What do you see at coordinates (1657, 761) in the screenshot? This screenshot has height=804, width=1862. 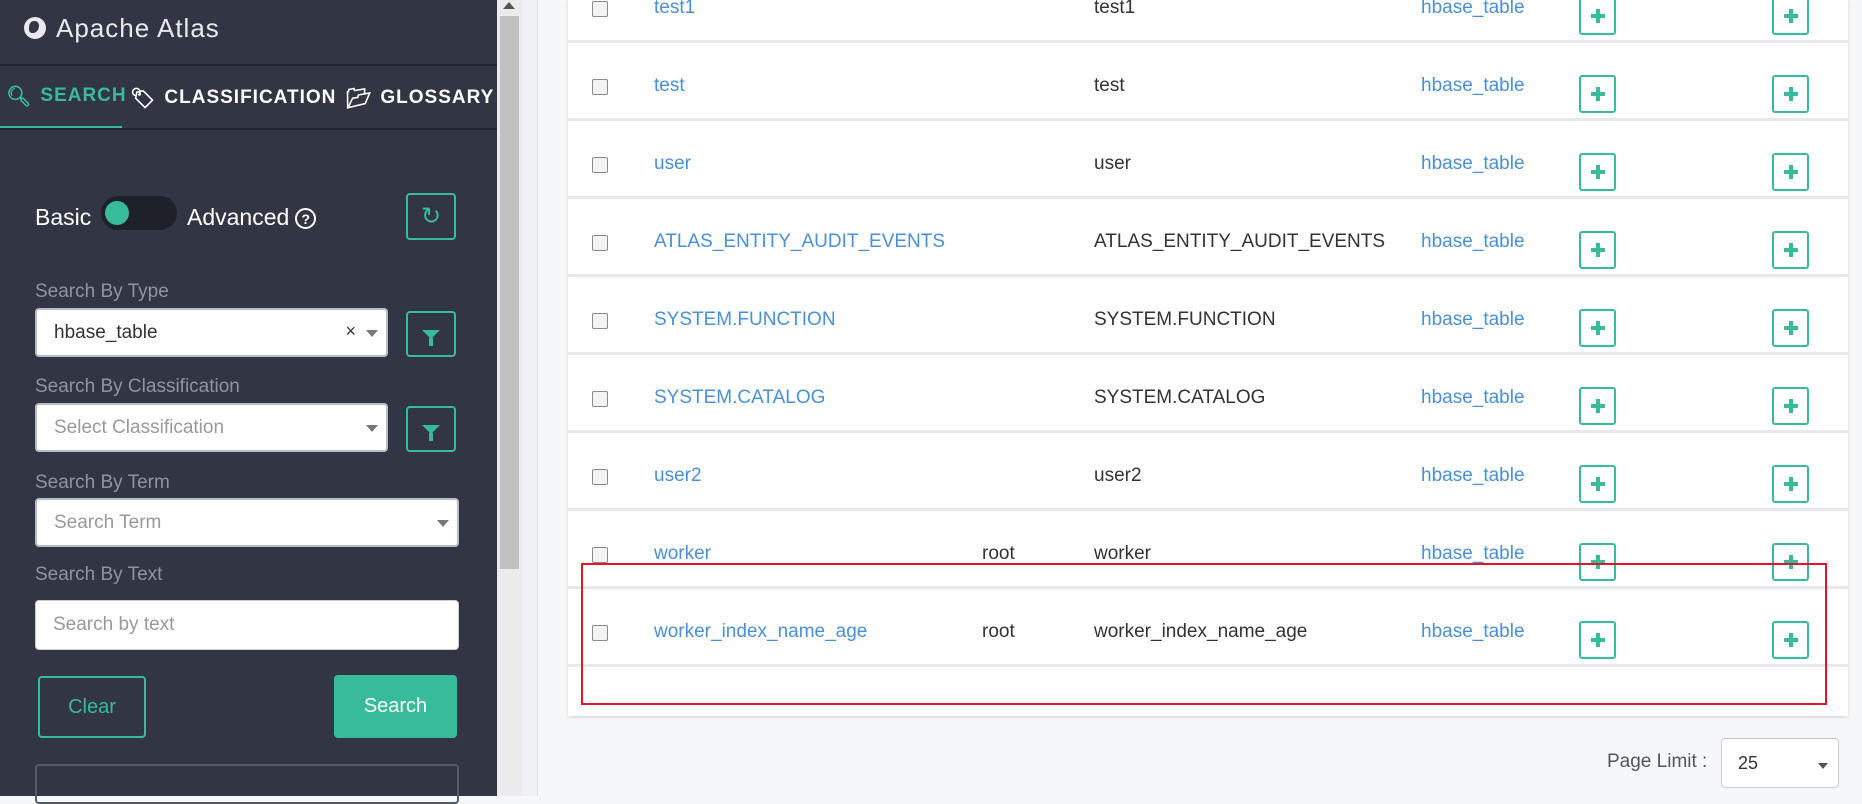 I see `page-limit-label: Page Limit :` at bounding box center [1657, 761].